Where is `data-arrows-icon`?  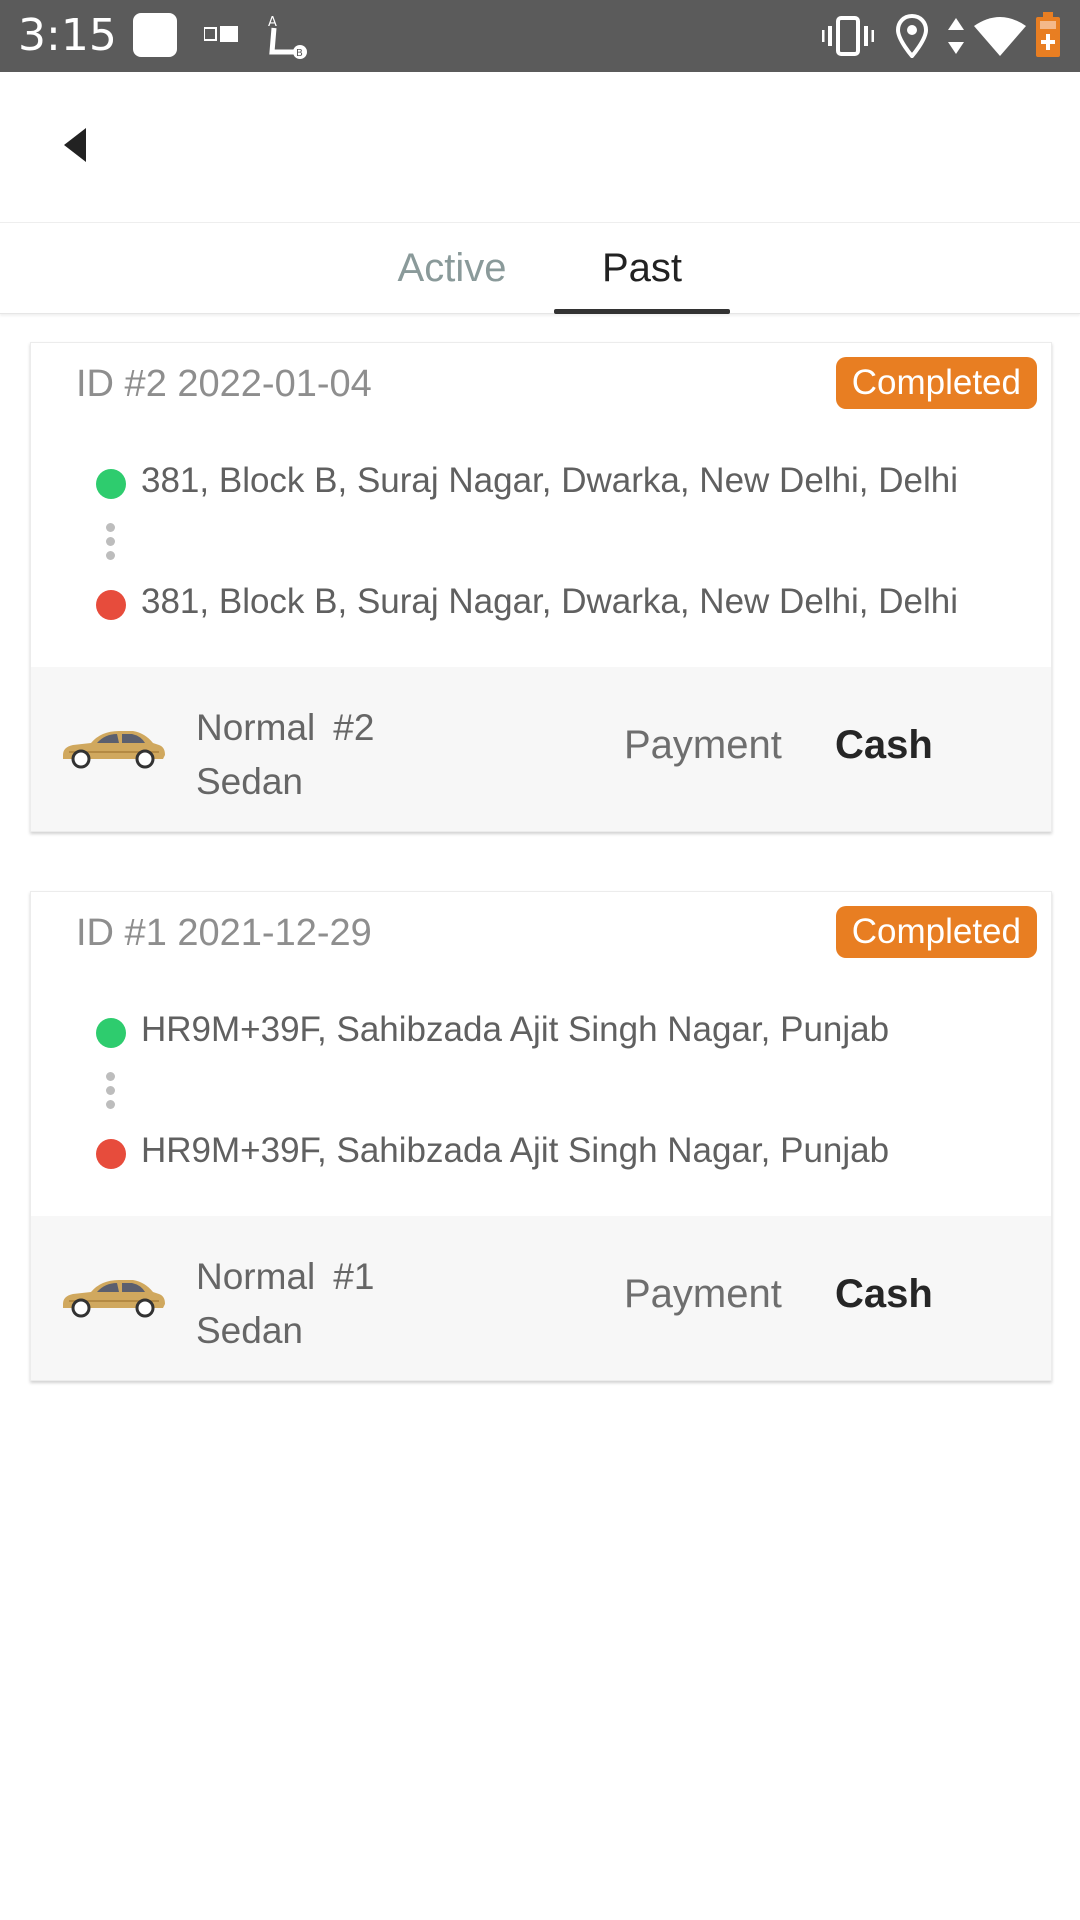
data-arrows-icon is located at coordinates (956, 38).